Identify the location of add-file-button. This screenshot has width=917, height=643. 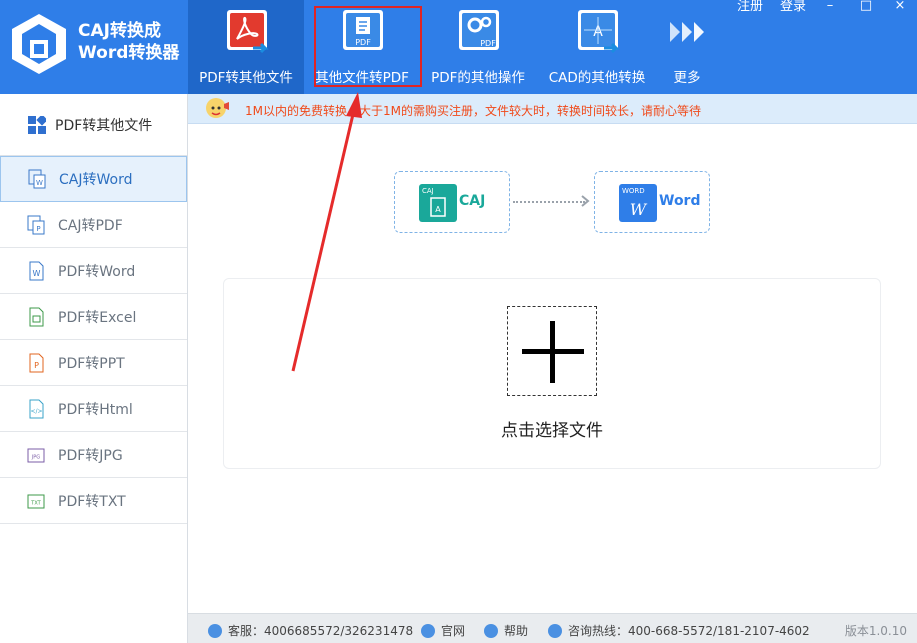
(552, 351).